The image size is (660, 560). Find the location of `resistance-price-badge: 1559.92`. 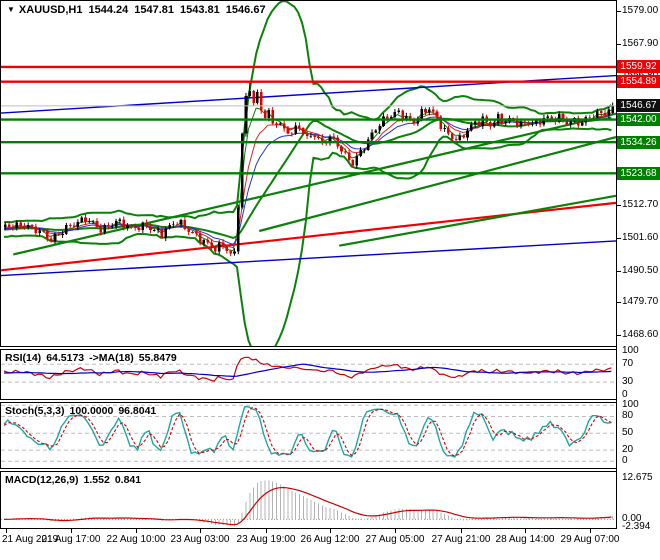

resistance-price-badge: 1559.92 is located at coordinates (638, 66).